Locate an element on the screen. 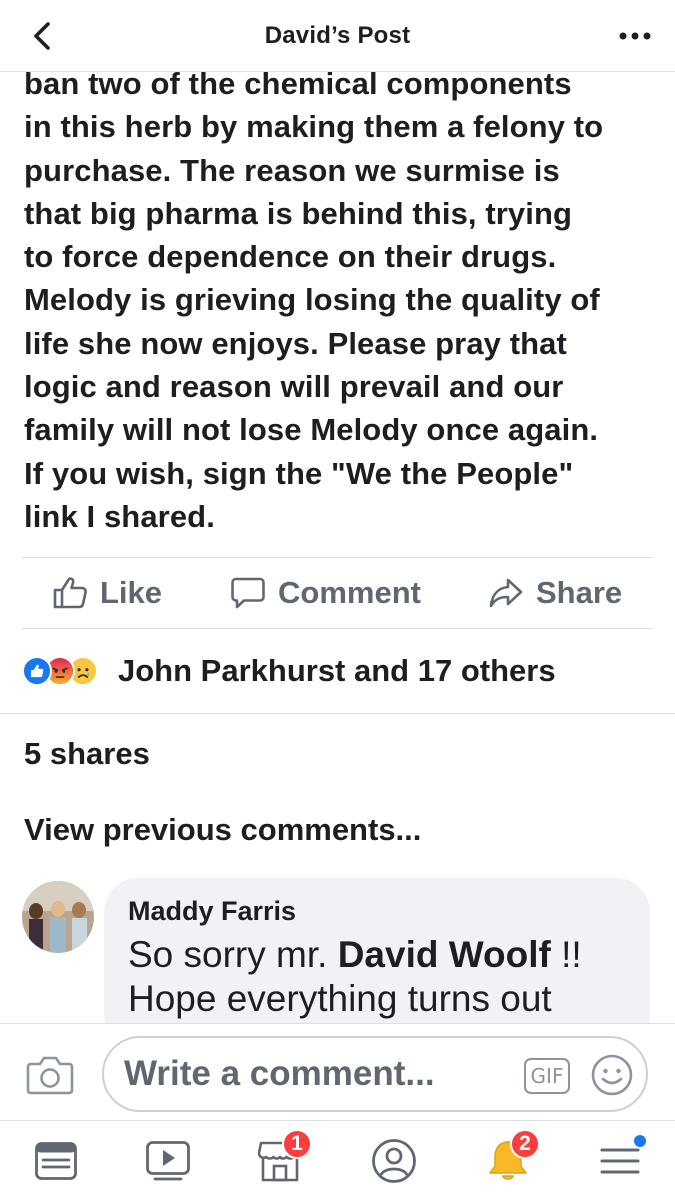 The height and width of the screenshot is (1200, 675). tab-watch is located at coordinates (168, 1161).